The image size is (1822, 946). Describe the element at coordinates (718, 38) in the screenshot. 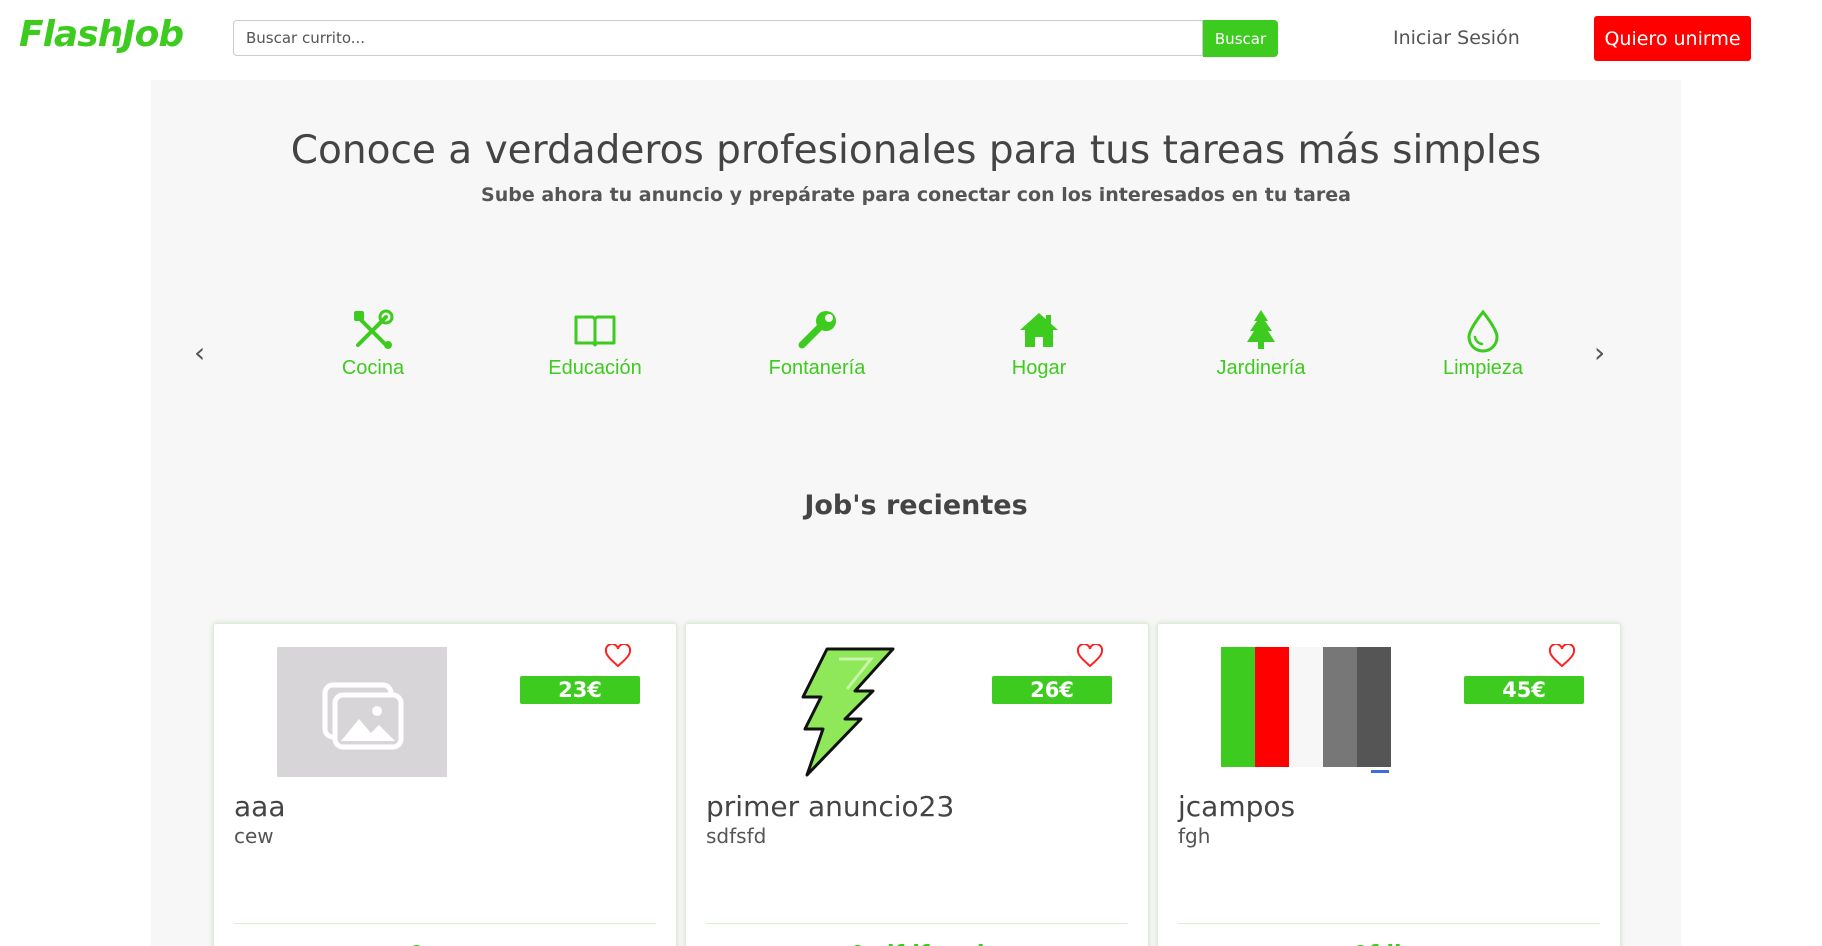

I see `search-input` at that location.